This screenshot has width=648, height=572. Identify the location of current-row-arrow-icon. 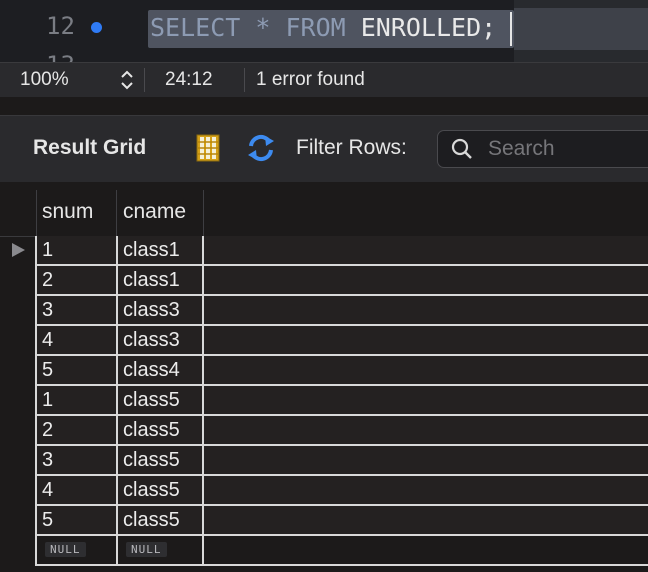
(18, 250).